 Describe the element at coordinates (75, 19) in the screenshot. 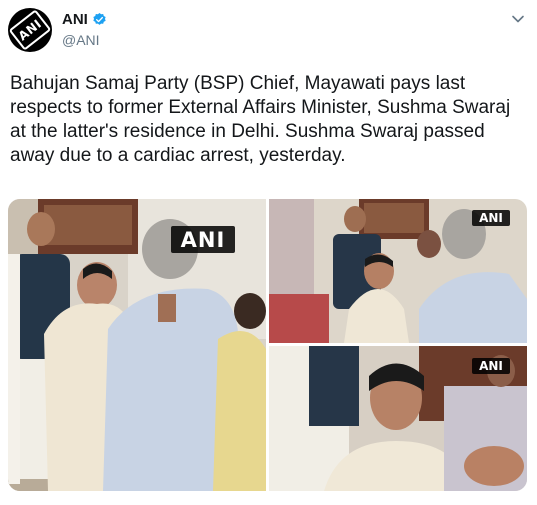

I see `display-name: ANI` at that location.